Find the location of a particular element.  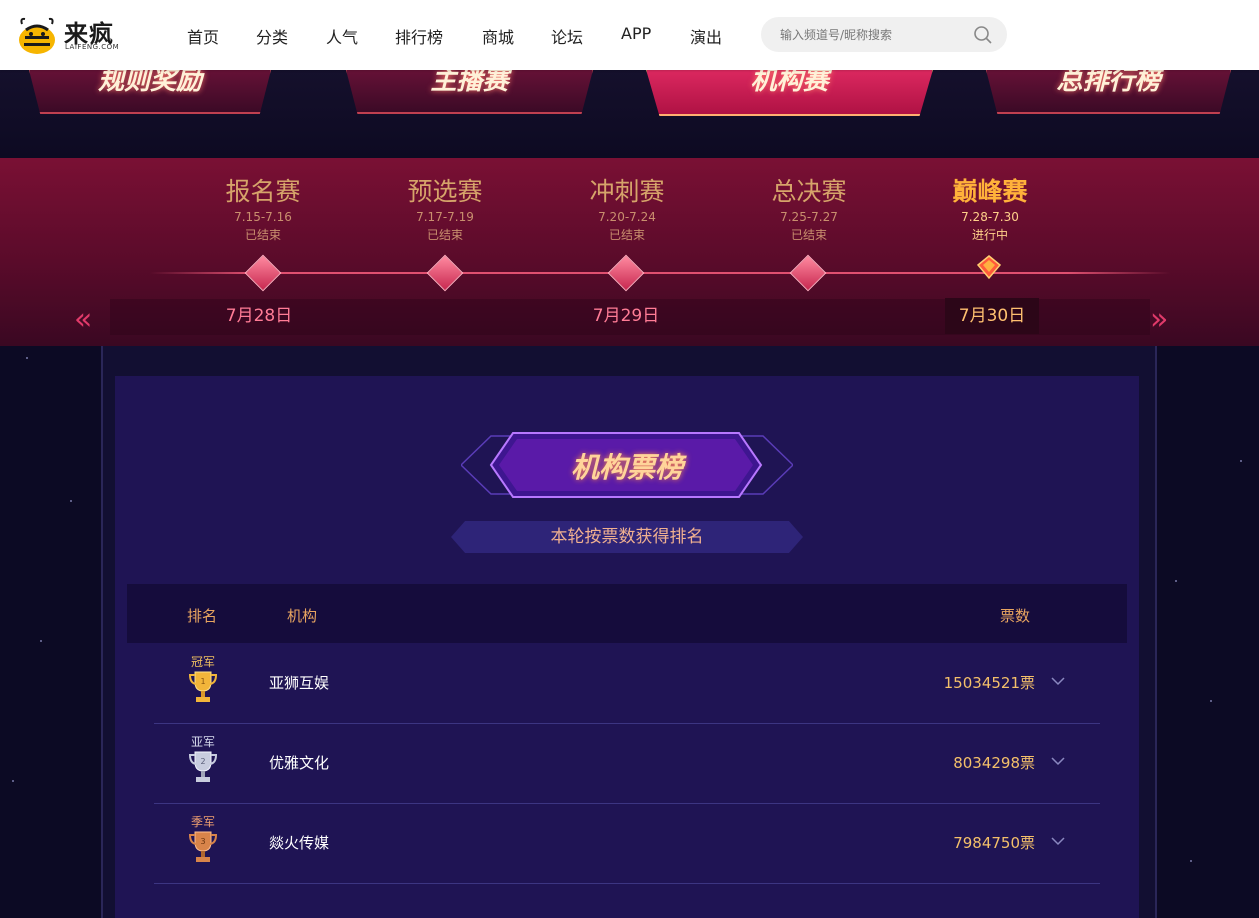

nav-home: 首页 is located at coordinates (203, 36).